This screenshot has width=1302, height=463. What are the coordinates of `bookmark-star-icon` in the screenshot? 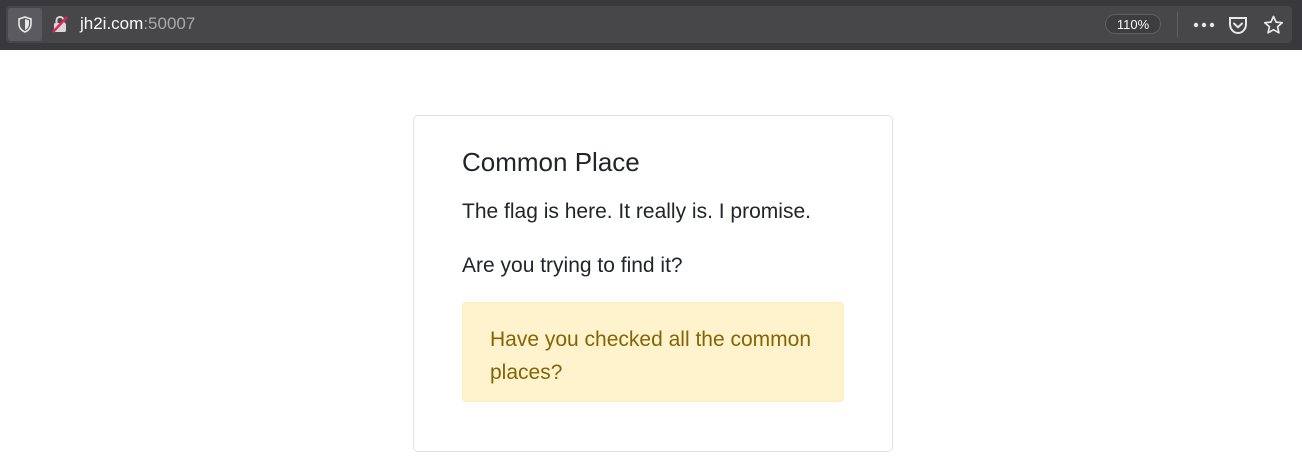 It's located at (1273, 24).